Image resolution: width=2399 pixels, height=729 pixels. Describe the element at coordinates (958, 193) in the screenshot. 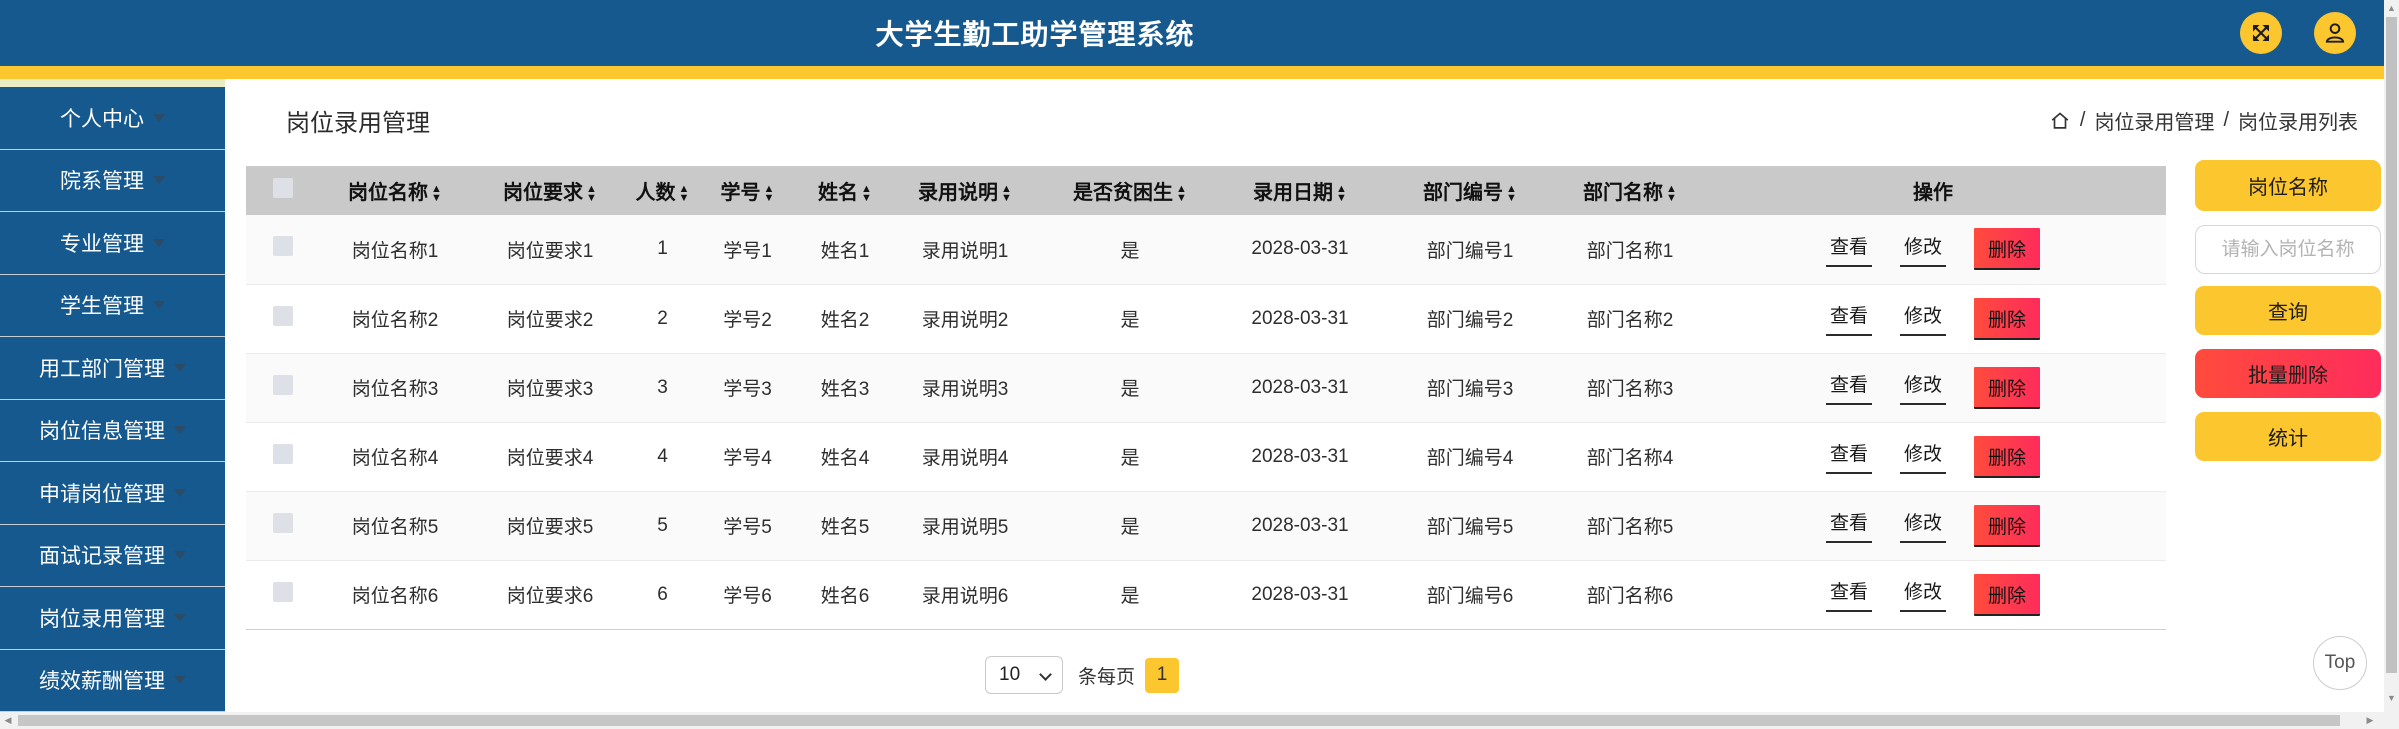

I see `column-label: 录用说明` at that location.